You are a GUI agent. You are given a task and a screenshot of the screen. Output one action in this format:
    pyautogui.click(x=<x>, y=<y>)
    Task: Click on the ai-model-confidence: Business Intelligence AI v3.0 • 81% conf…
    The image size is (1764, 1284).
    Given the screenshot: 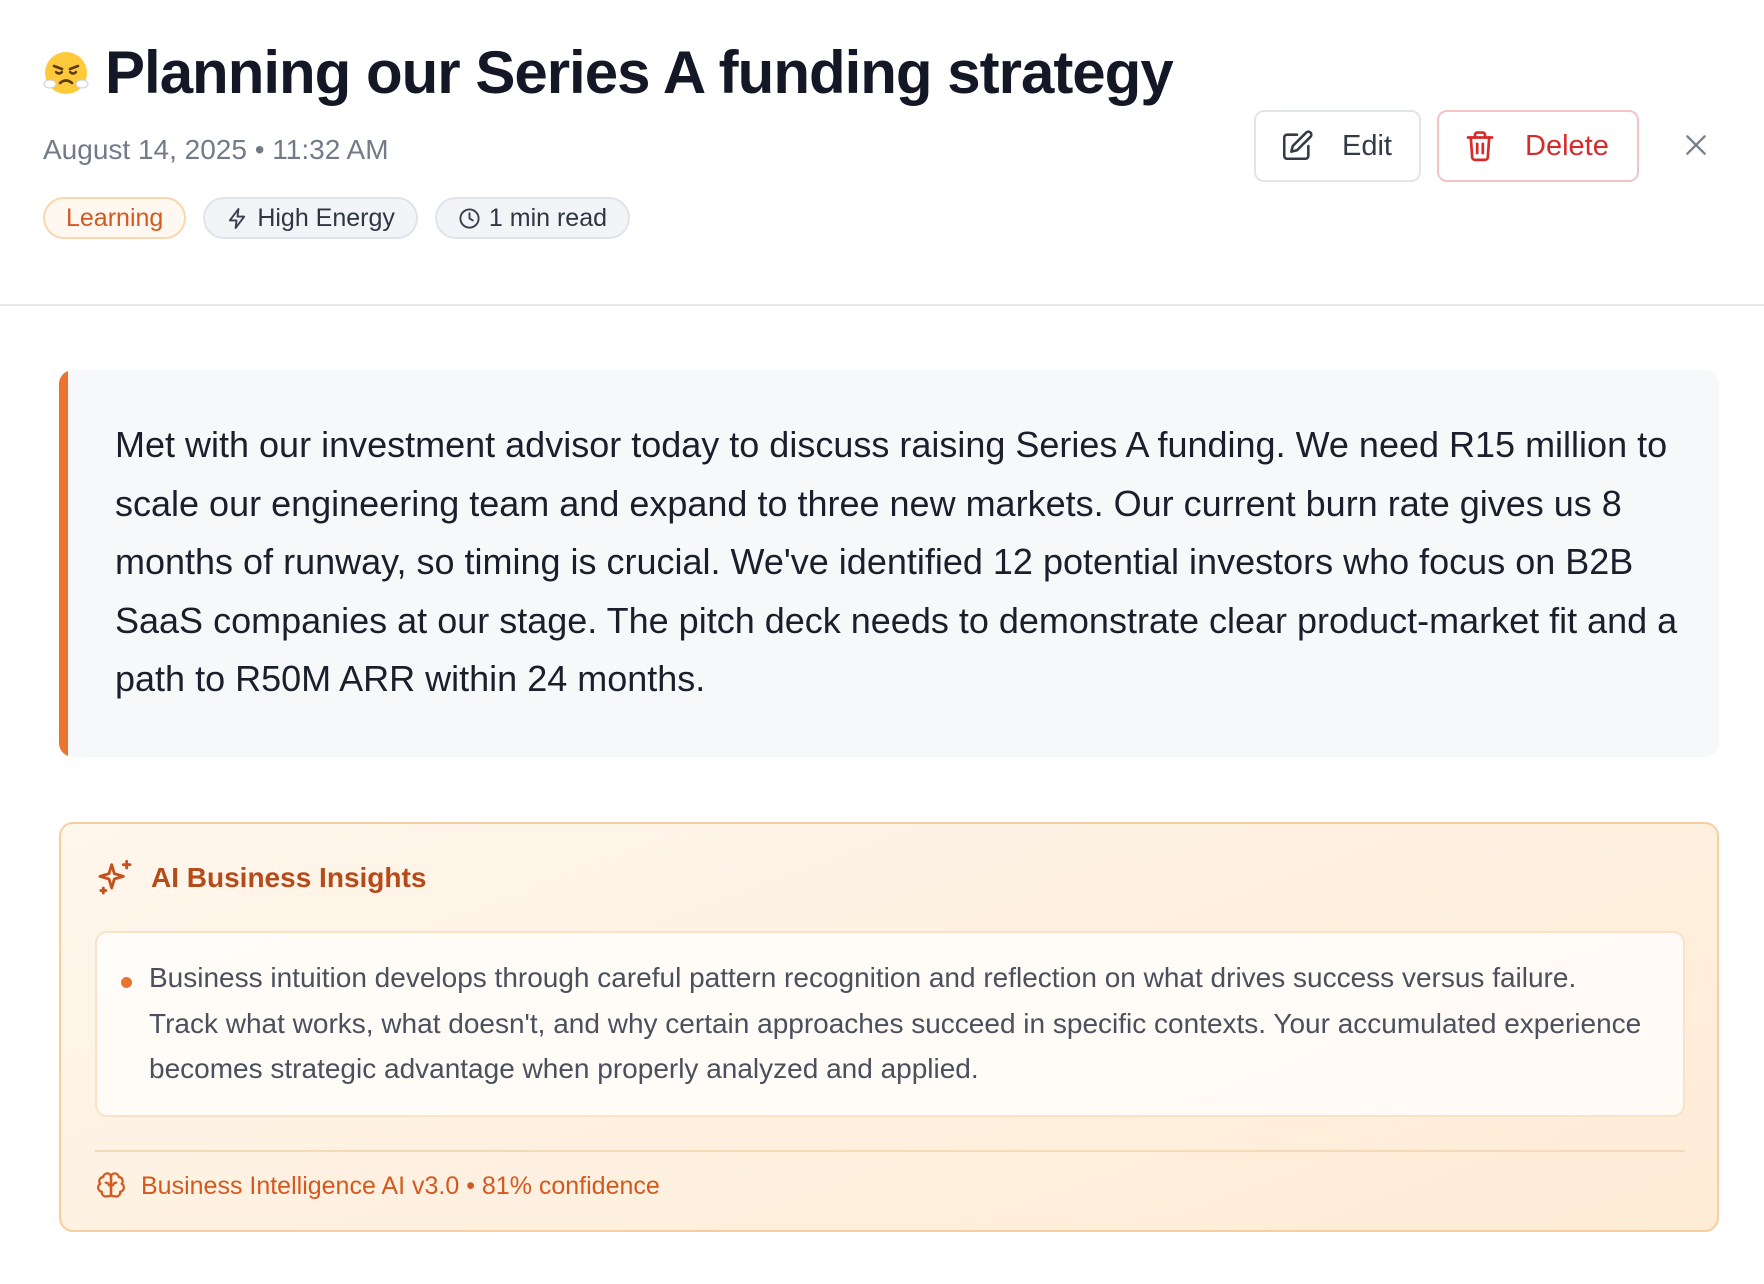 What is the action you would take?
    pyautogui.click(x=400, y=1185)
    